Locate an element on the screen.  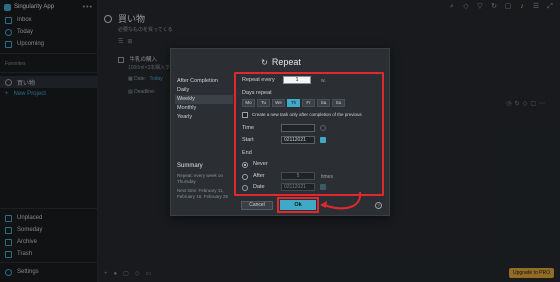
summary-text: Repeat: every week on Thursday is located at coordinates (200, 178).